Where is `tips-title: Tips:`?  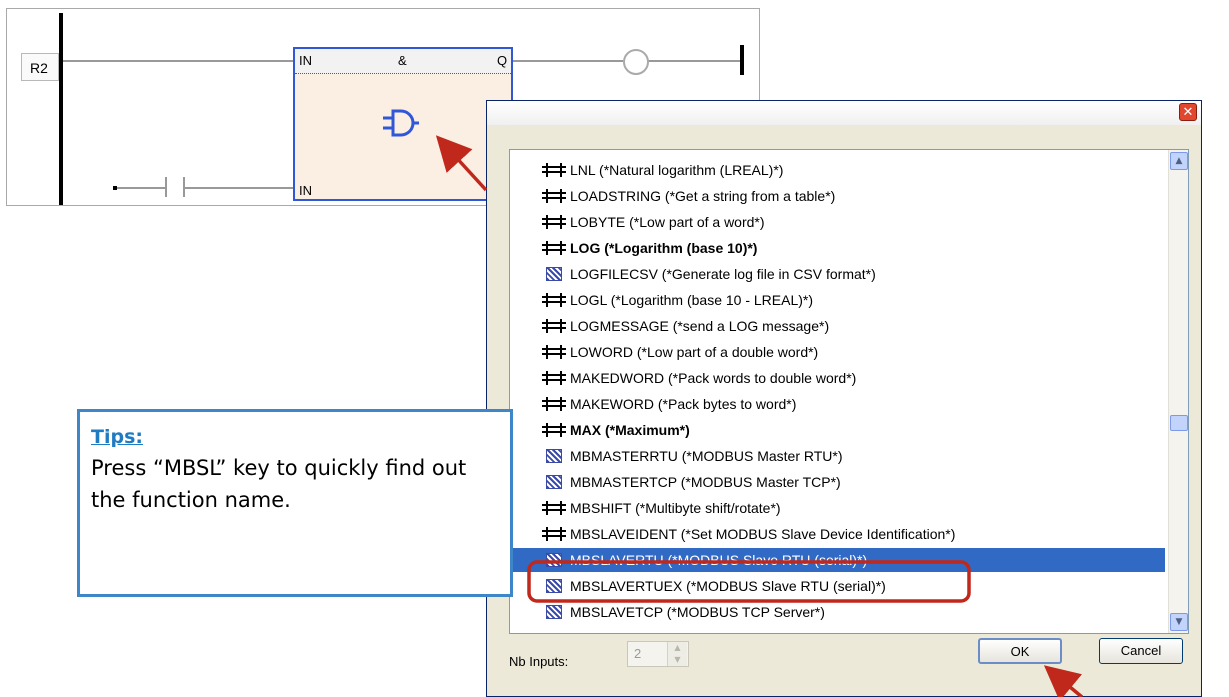 tips-title: Tips: is located at coordinates (117, 437).